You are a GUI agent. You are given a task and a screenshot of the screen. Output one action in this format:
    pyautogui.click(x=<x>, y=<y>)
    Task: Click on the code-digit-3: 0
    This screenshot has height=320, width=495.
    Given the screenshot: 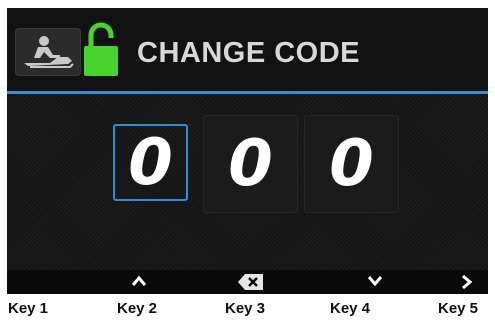 What is the action you would take?
    pyautogui.click(x=351, y=164)
    